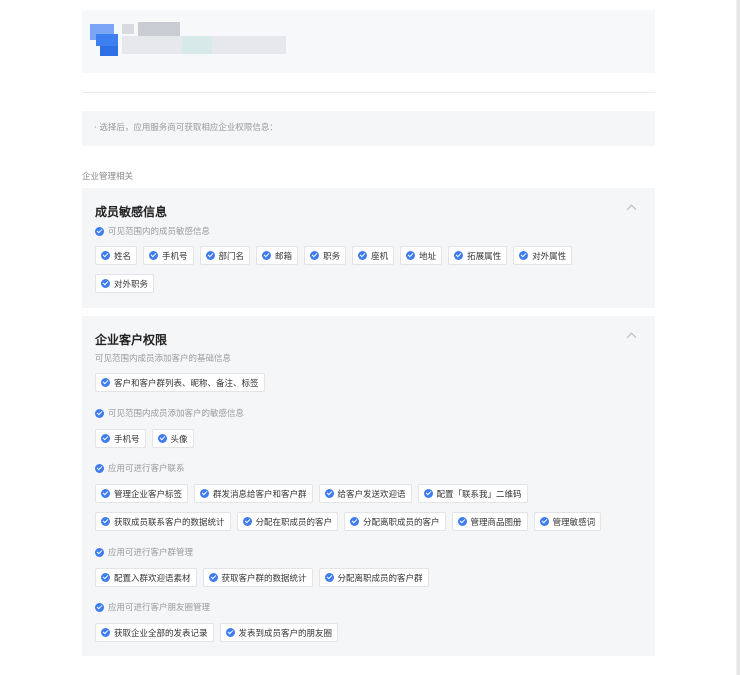  What do you see at coordinates (371, 494) in the screenshot?
I see `permission-tag-label: 给客户发送欢迎语` at bounding box center [371, 494].